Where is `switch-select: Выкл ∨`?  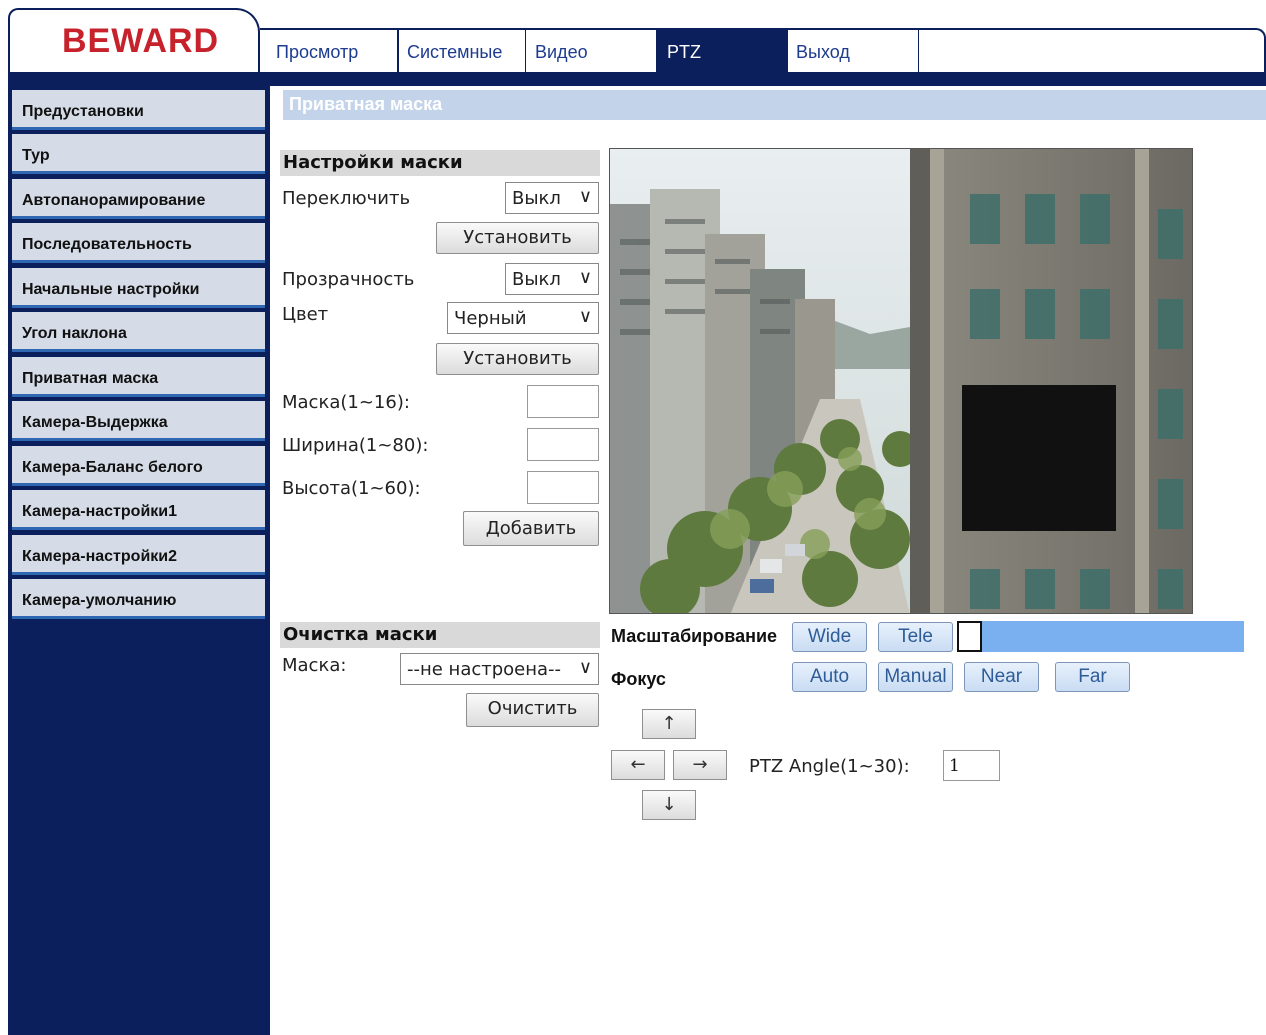 switch-select: Выкл ∨ is located at coordinates (552, 198).